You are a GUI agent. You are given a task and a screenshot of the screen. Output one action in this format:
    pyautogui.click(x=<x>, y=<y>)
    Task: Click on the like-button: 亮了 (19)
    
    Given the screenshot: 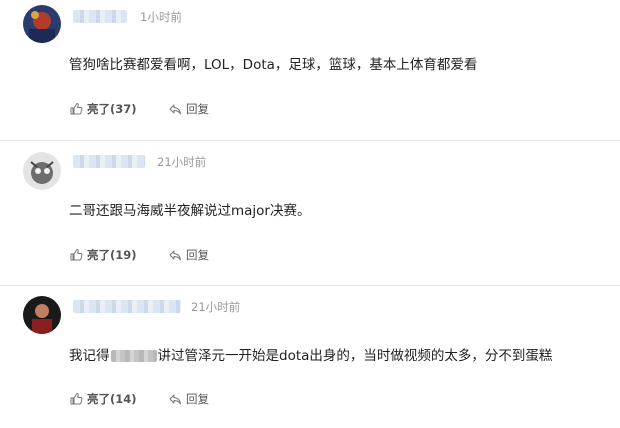 What is the action you would take?
    pyautogui.click(x=103, y=255)
    